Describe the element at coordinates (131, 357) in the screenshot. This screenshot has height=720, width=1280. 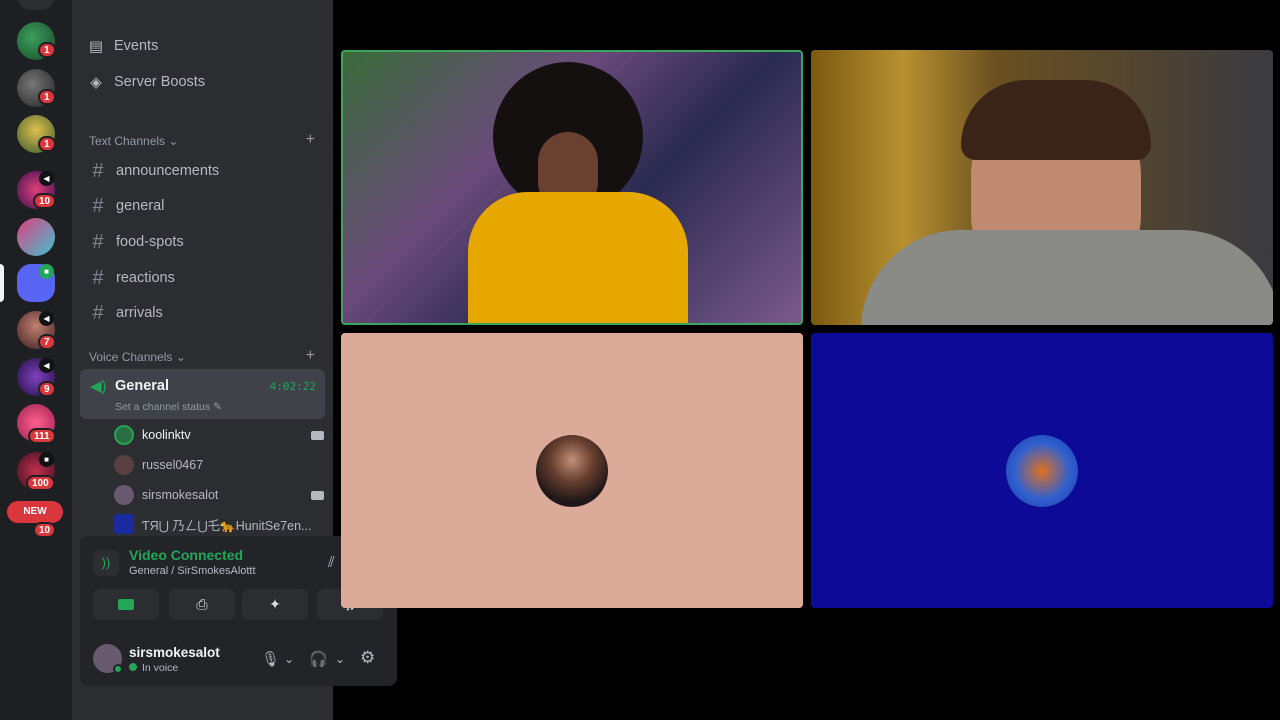
I see `category-label: Voice Channels` at that location.